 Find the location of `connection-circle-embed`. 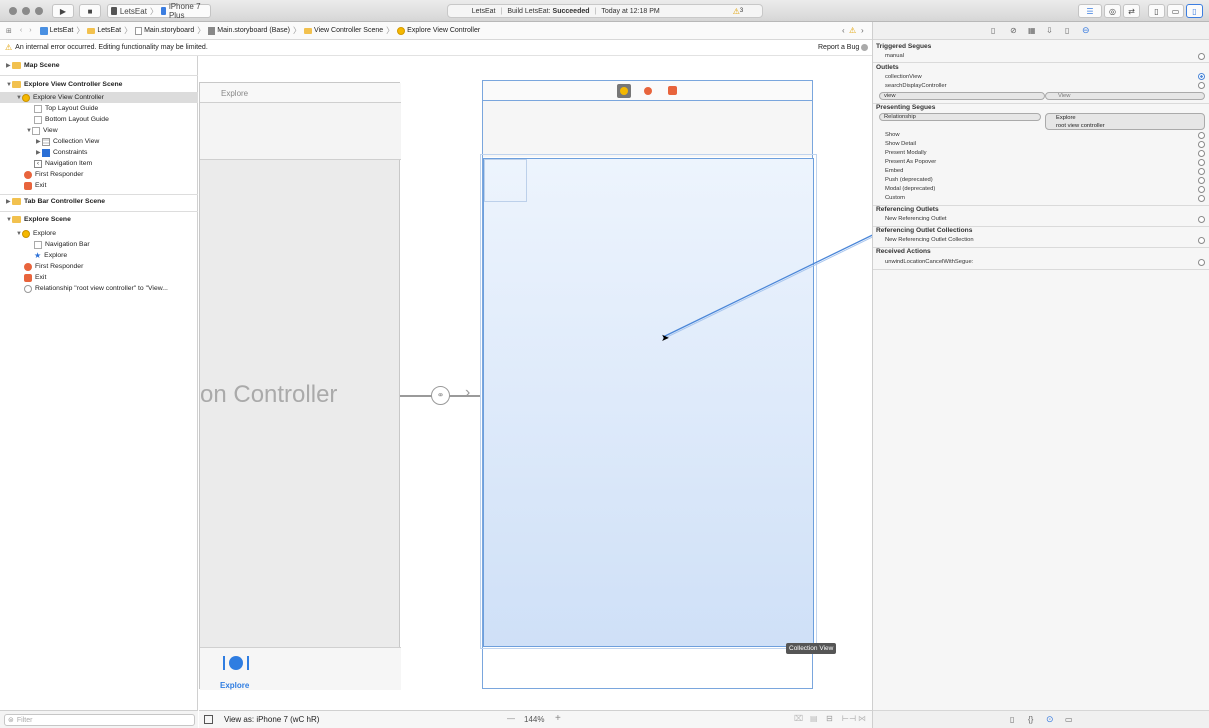

connection-circle-embed is located at coordinates (1201, 171).